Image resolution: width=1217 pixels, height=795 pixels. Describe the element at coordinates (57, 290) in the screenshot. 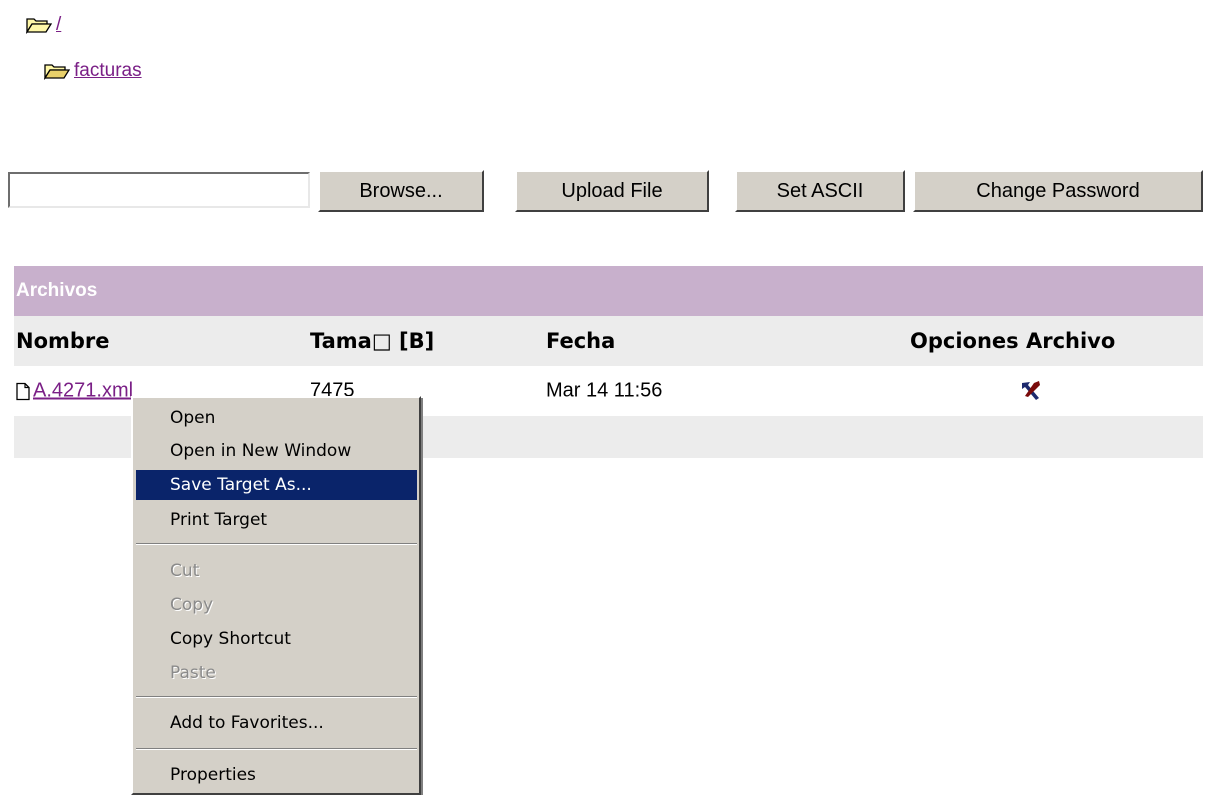

I see `section-title: Archivos` at that location.